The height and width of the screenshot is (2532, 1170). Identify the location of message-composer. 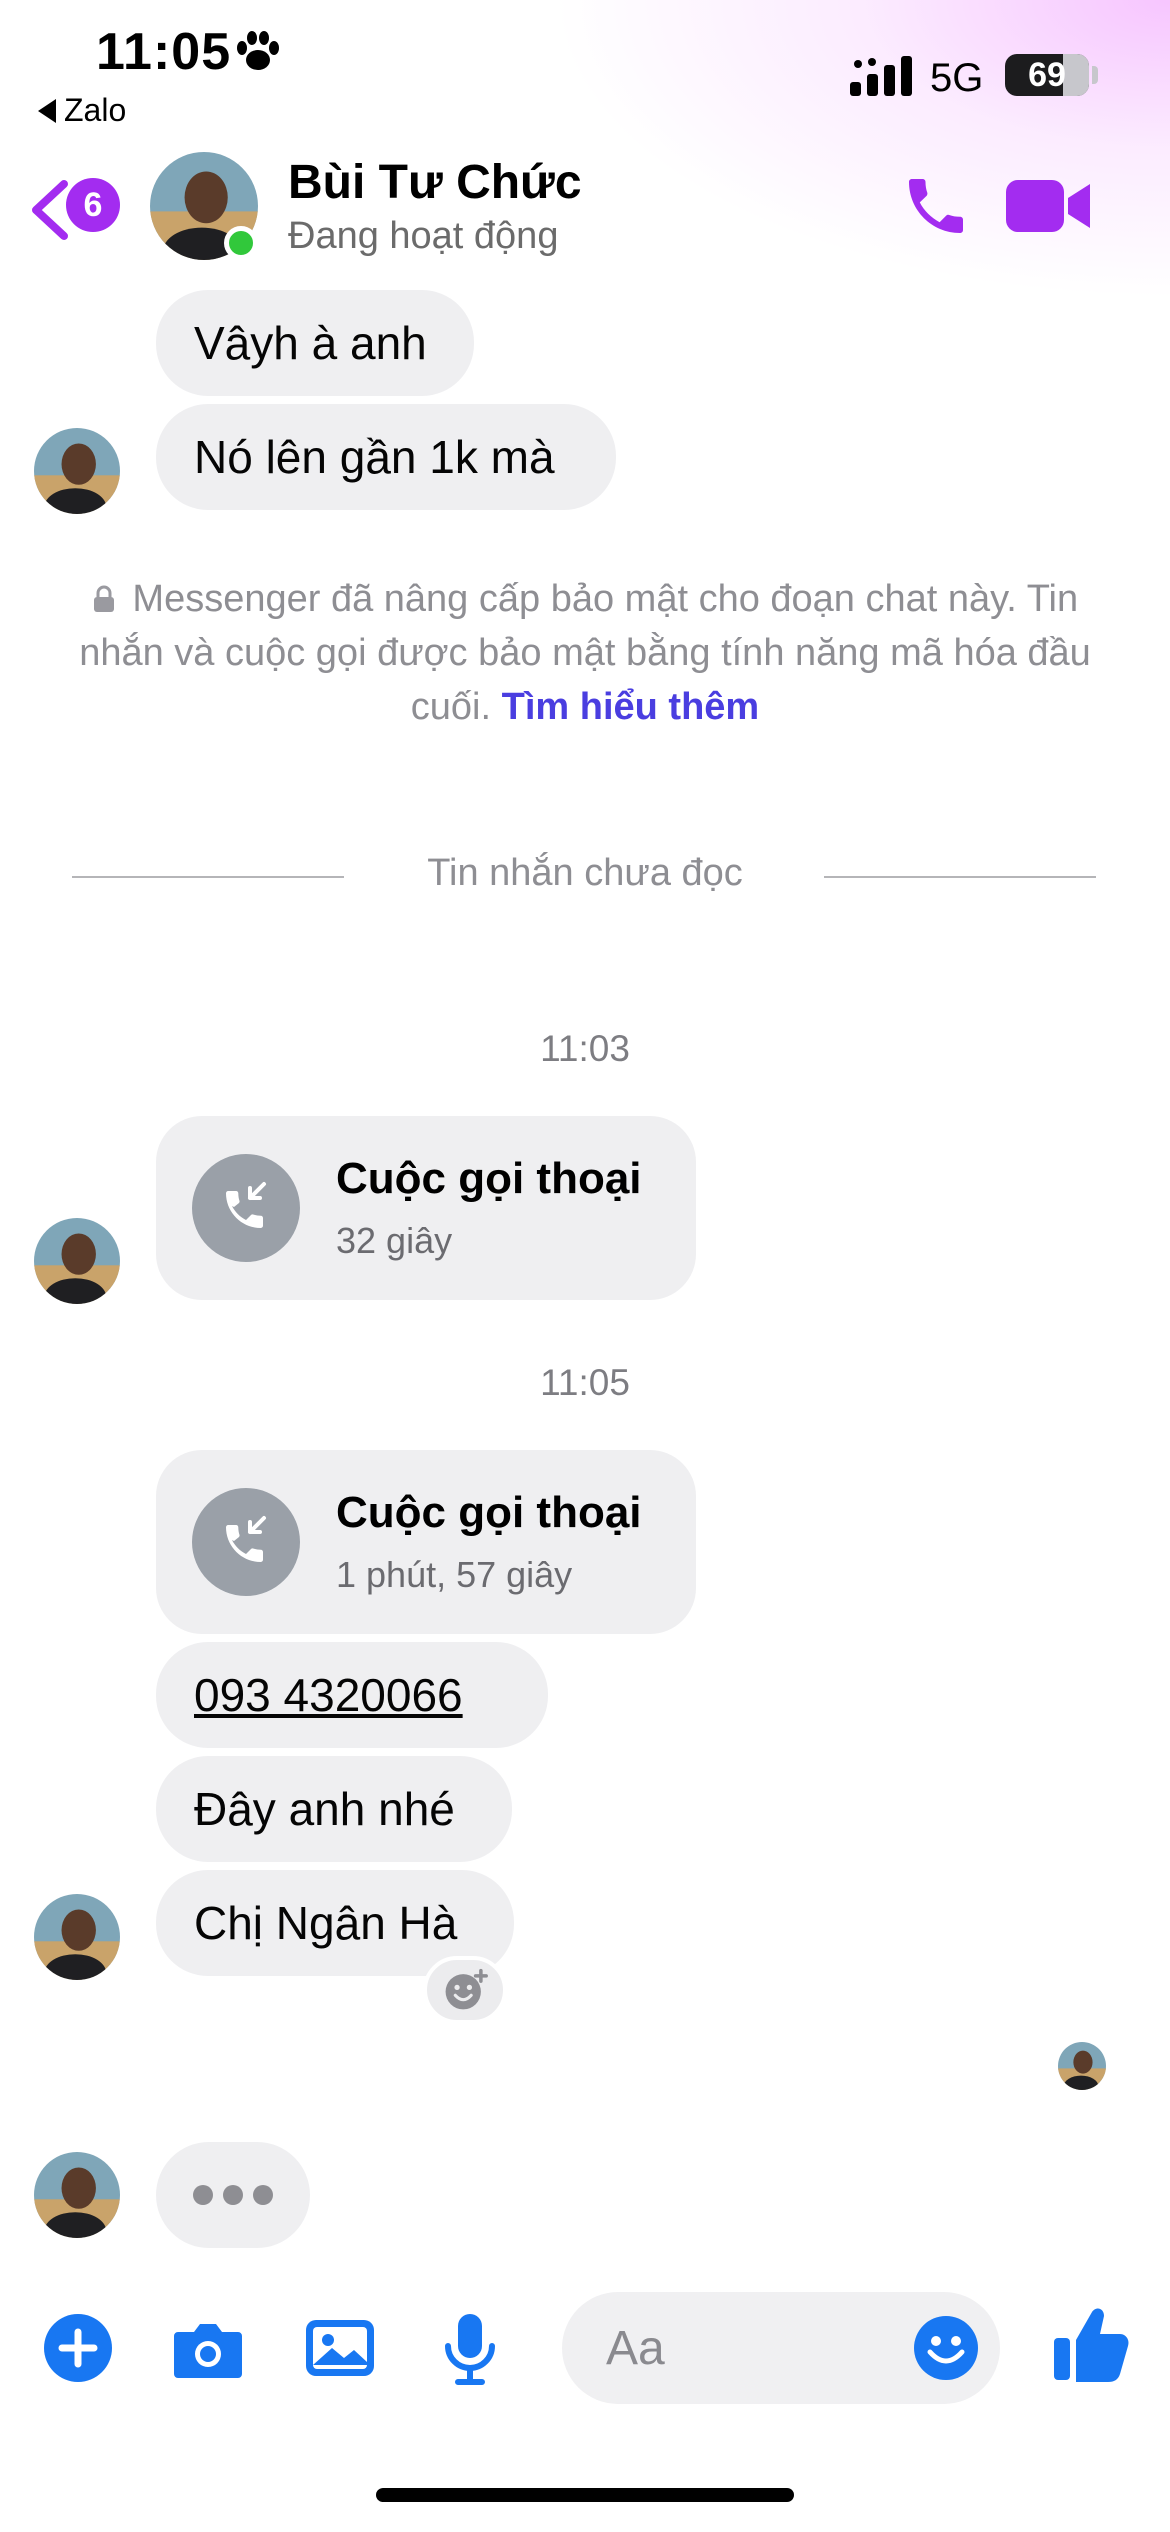
(781, 2348).